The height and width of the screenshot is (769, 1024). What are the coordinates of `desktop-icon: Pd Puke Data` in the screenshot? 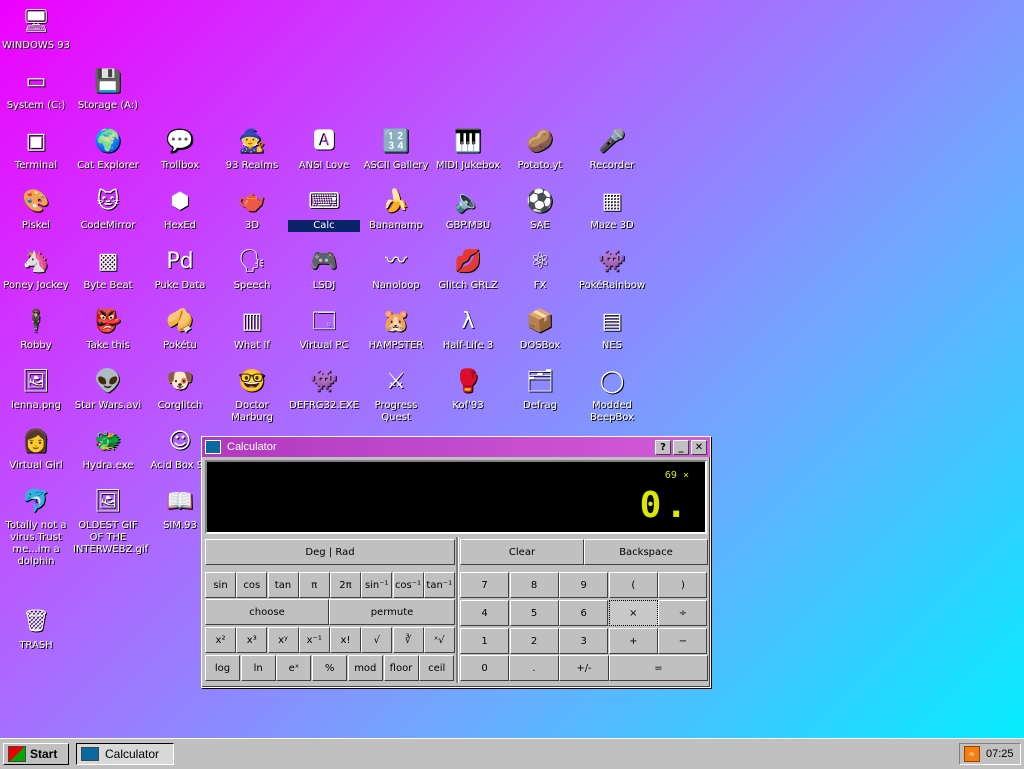 It's located at (180, 269).